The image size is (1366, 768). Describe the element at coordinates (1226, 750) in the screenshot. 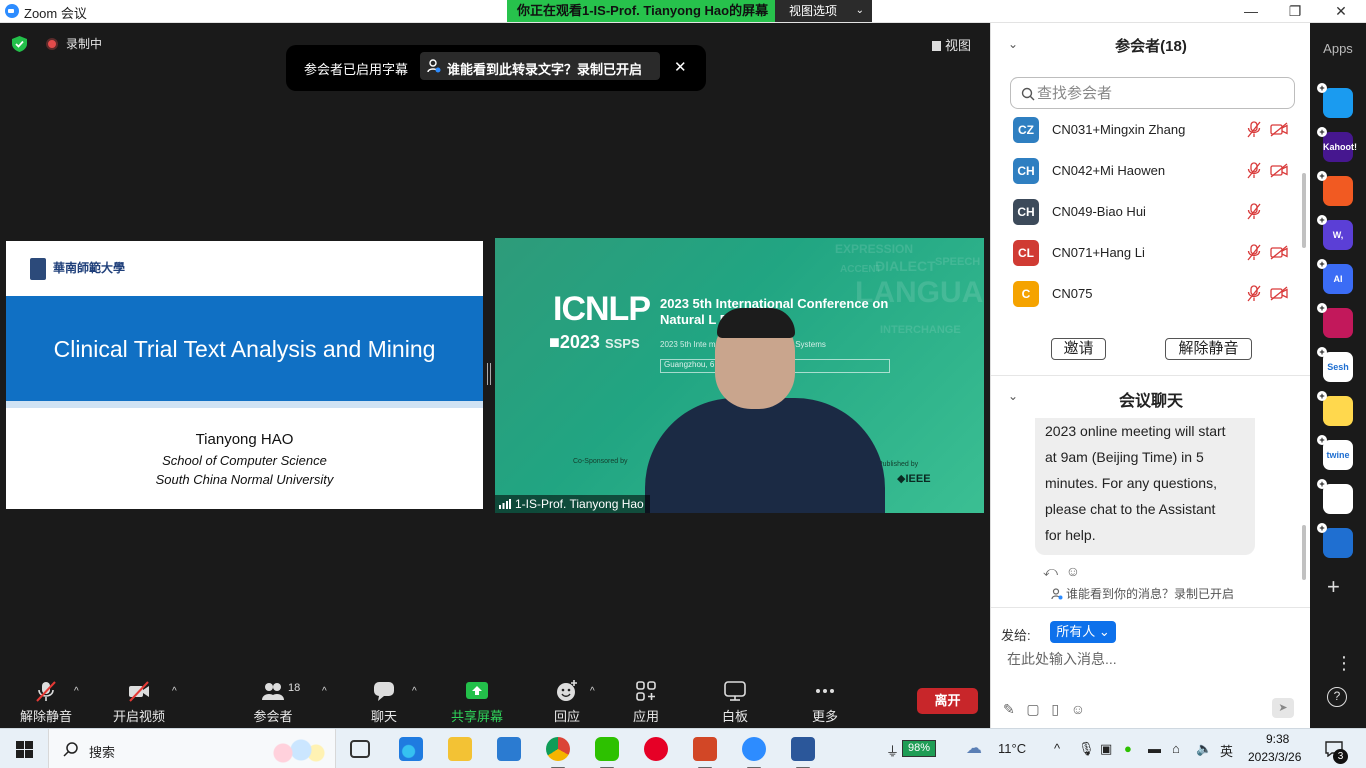

I see `input-method-indicator: 英` at that location.